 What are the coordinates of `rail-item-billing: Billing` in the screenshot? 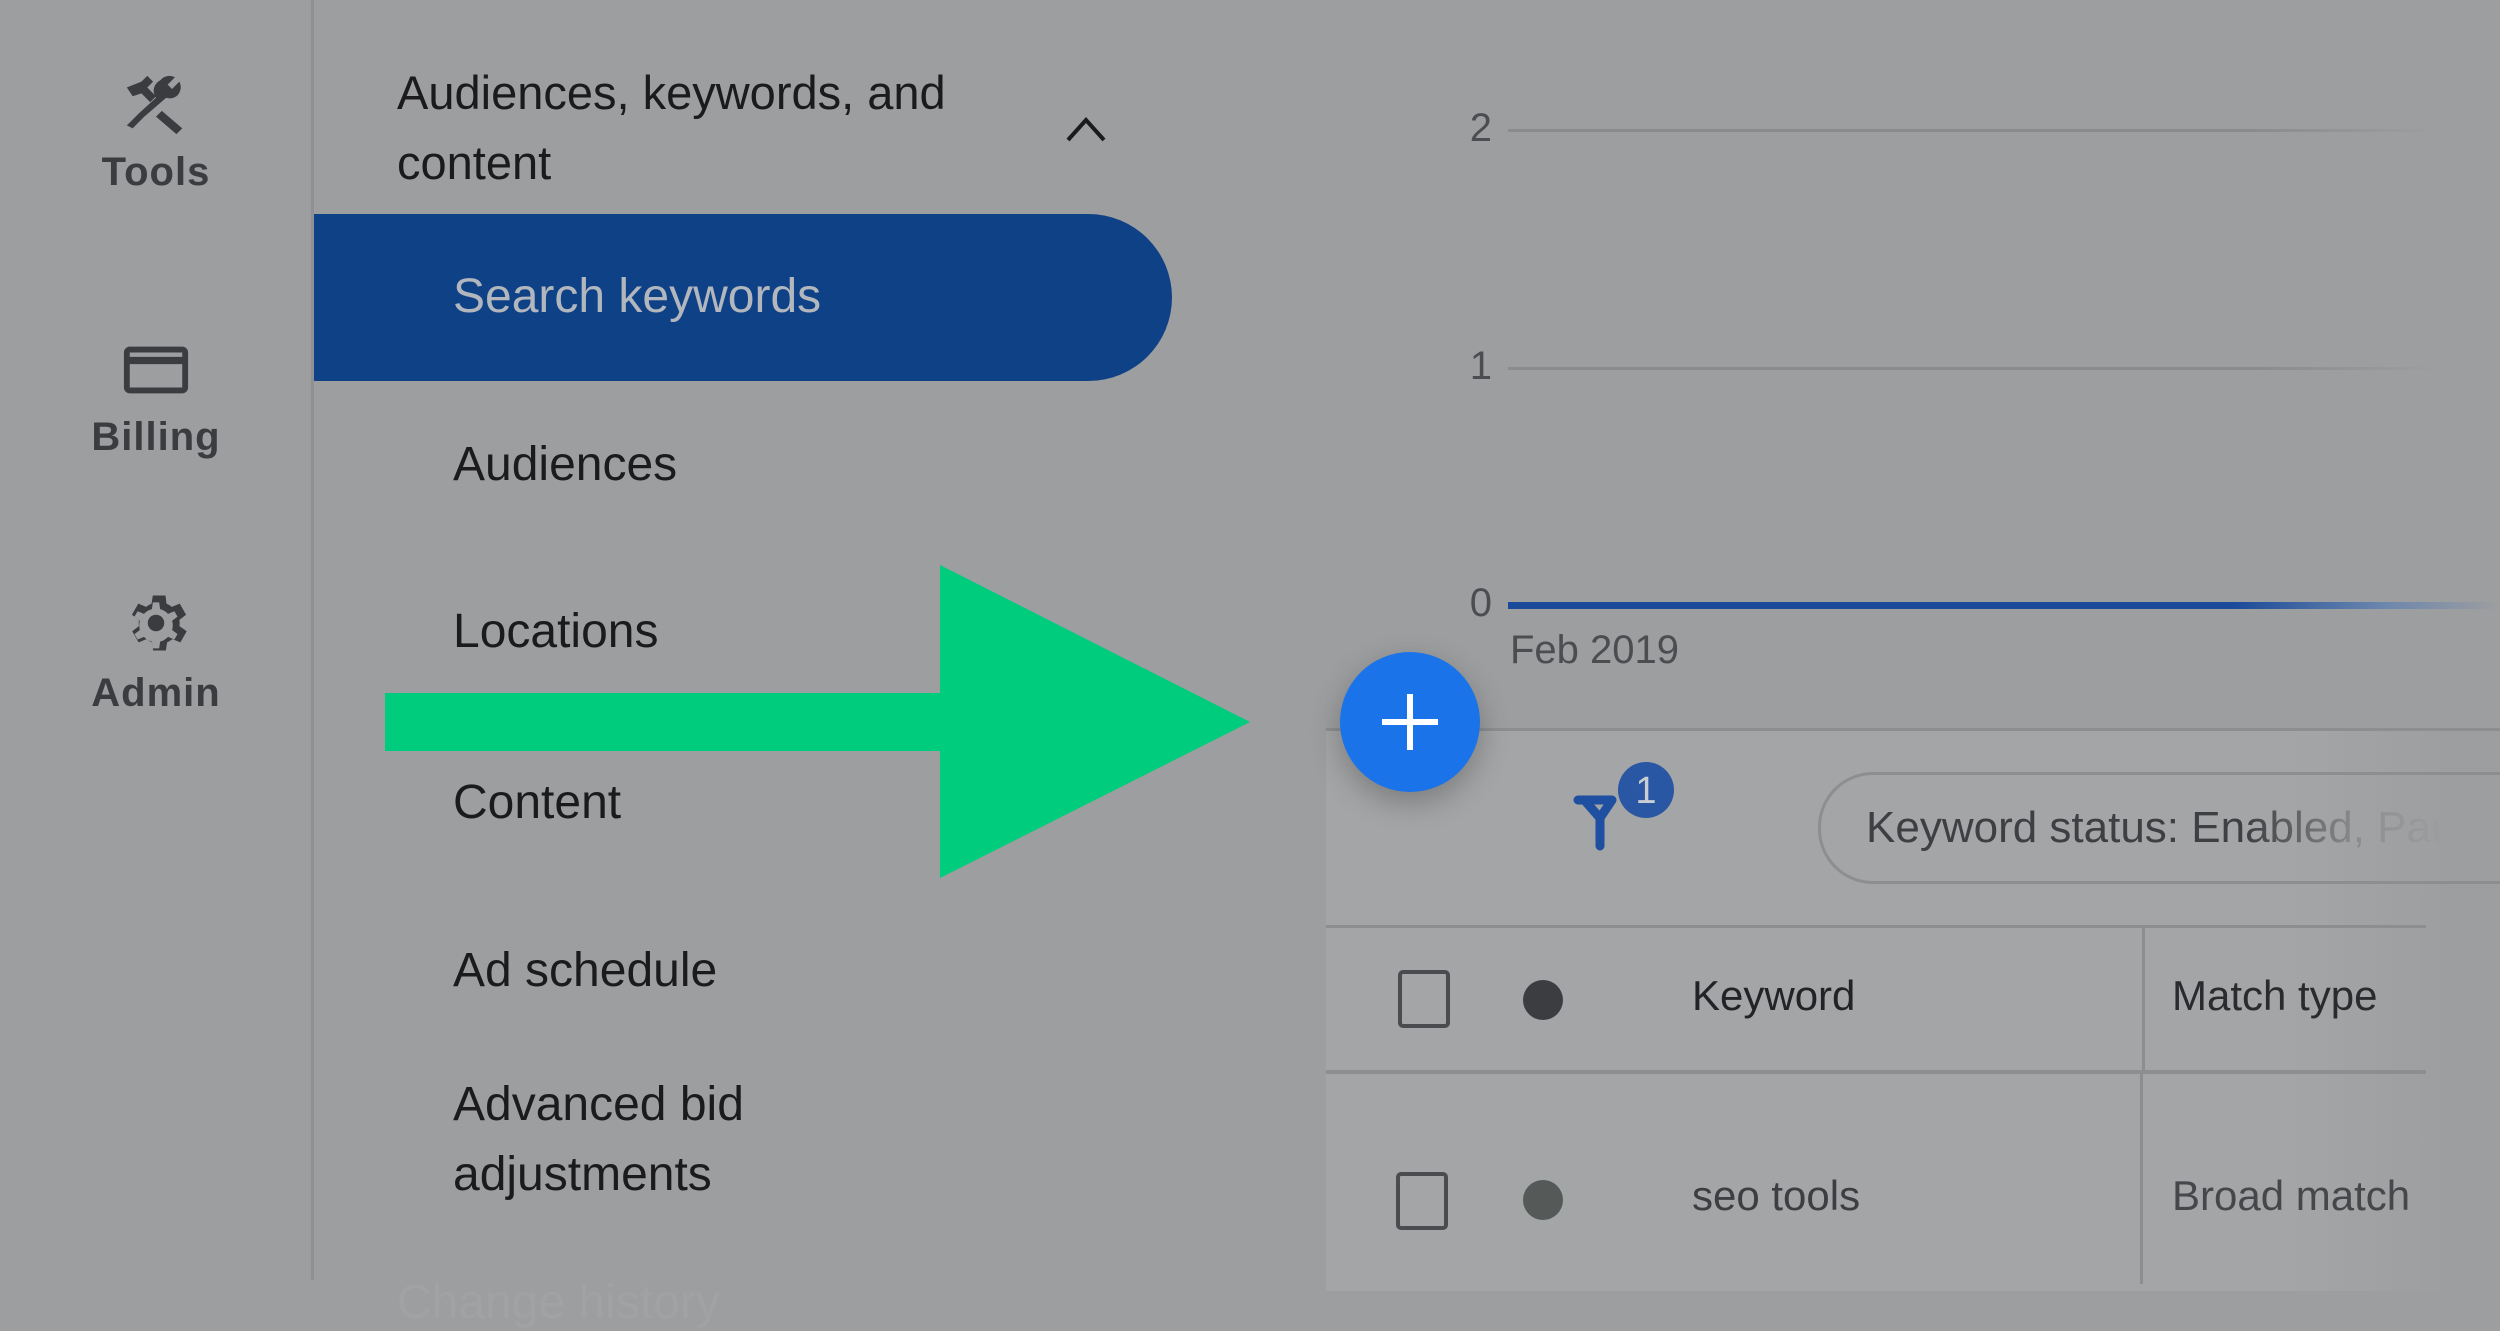 It's located at (156, 397).